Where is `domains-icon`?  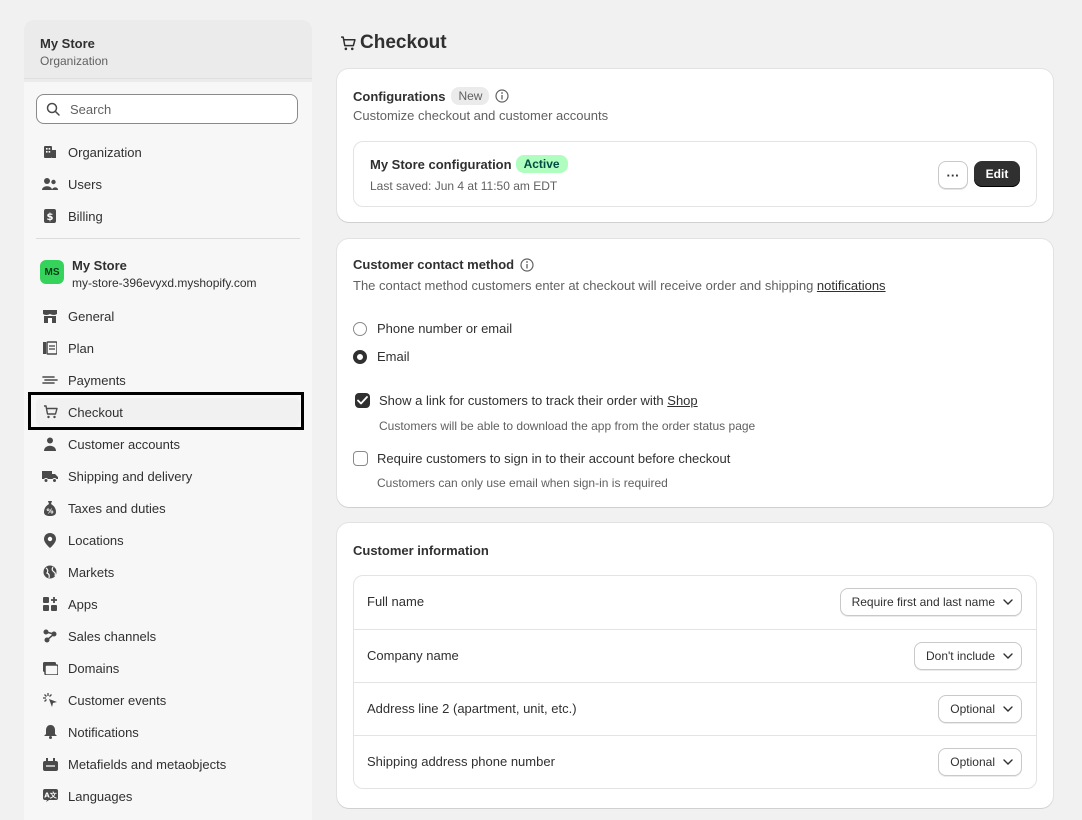
domains-icon is located at coordinates (50, 668).